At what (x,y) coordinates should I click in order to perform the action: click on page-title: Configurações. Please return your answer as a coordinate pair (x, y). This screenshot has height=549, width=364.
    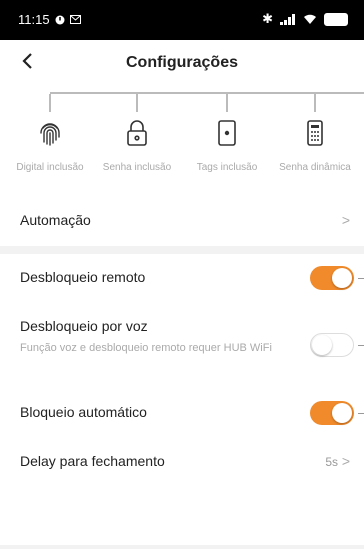
    Looking at the image, I should click on (181, 62).